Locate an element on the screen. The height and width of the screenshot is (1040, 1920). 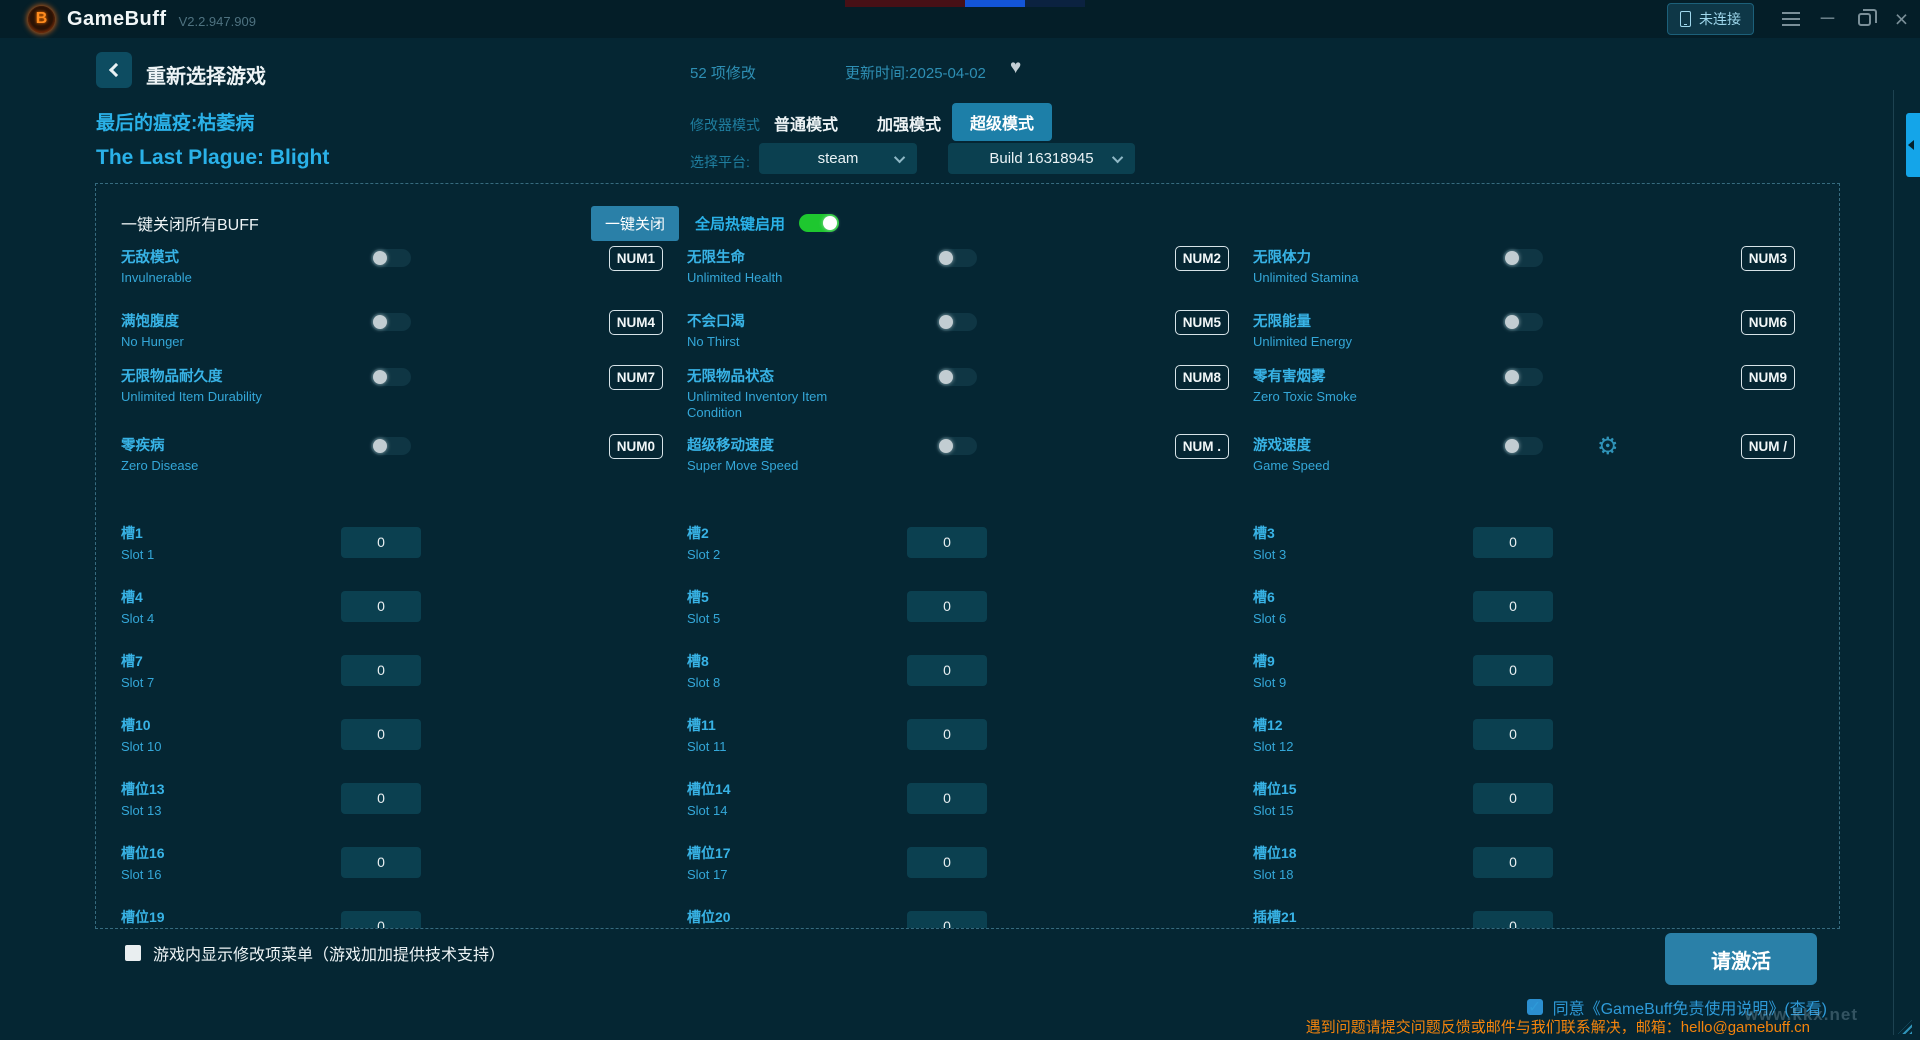
slot-item: 槽3 Slot 3 is located at coordinates (1536, 542).